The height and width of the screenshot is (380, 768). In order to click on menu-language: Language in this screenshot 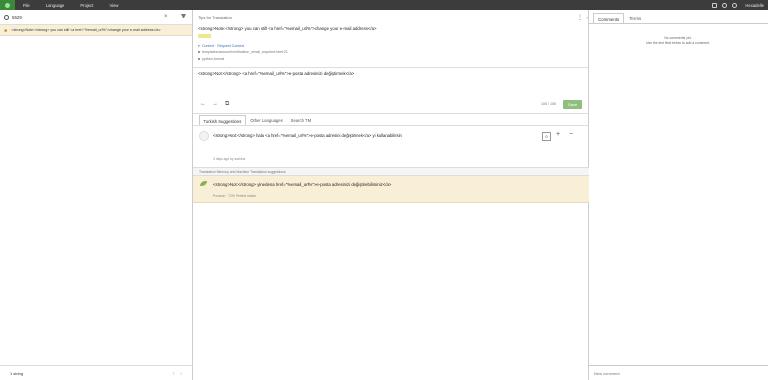, I will do `click(55, 5)`.